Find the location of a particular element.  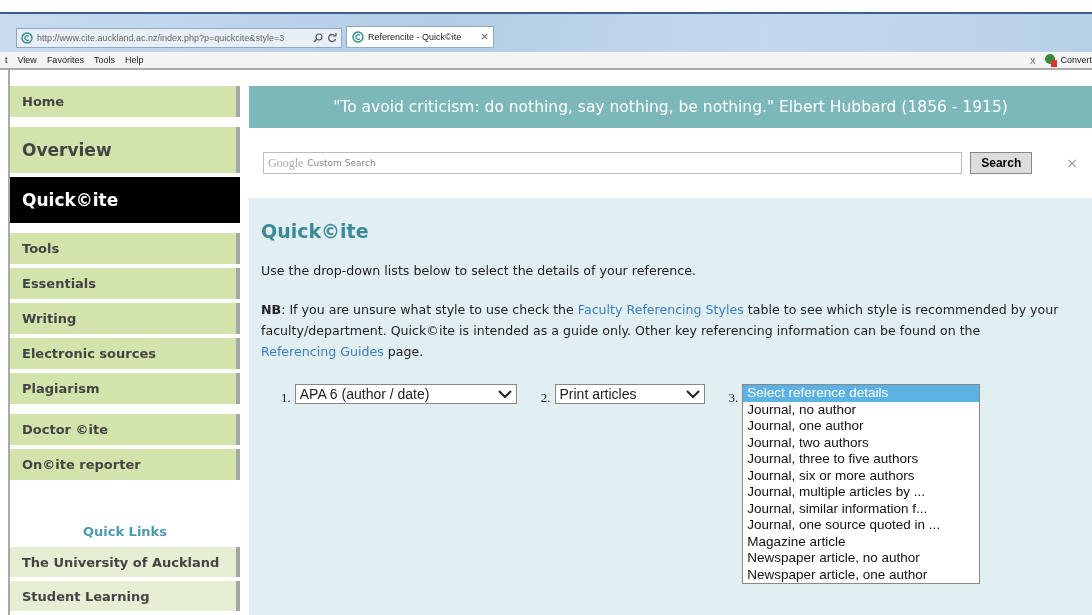

sidebar-item: Essentials is located at coordinates (125, 283).